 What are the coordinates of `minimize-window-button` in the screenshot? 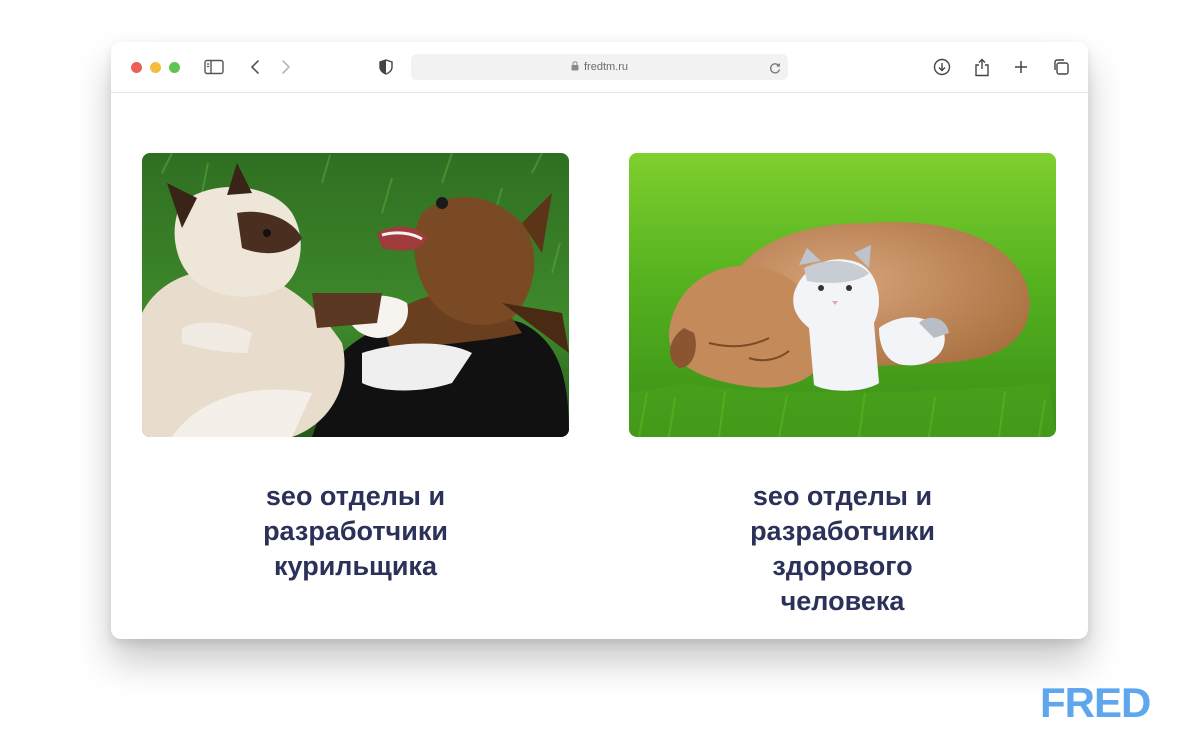 It's located at (155, 67).